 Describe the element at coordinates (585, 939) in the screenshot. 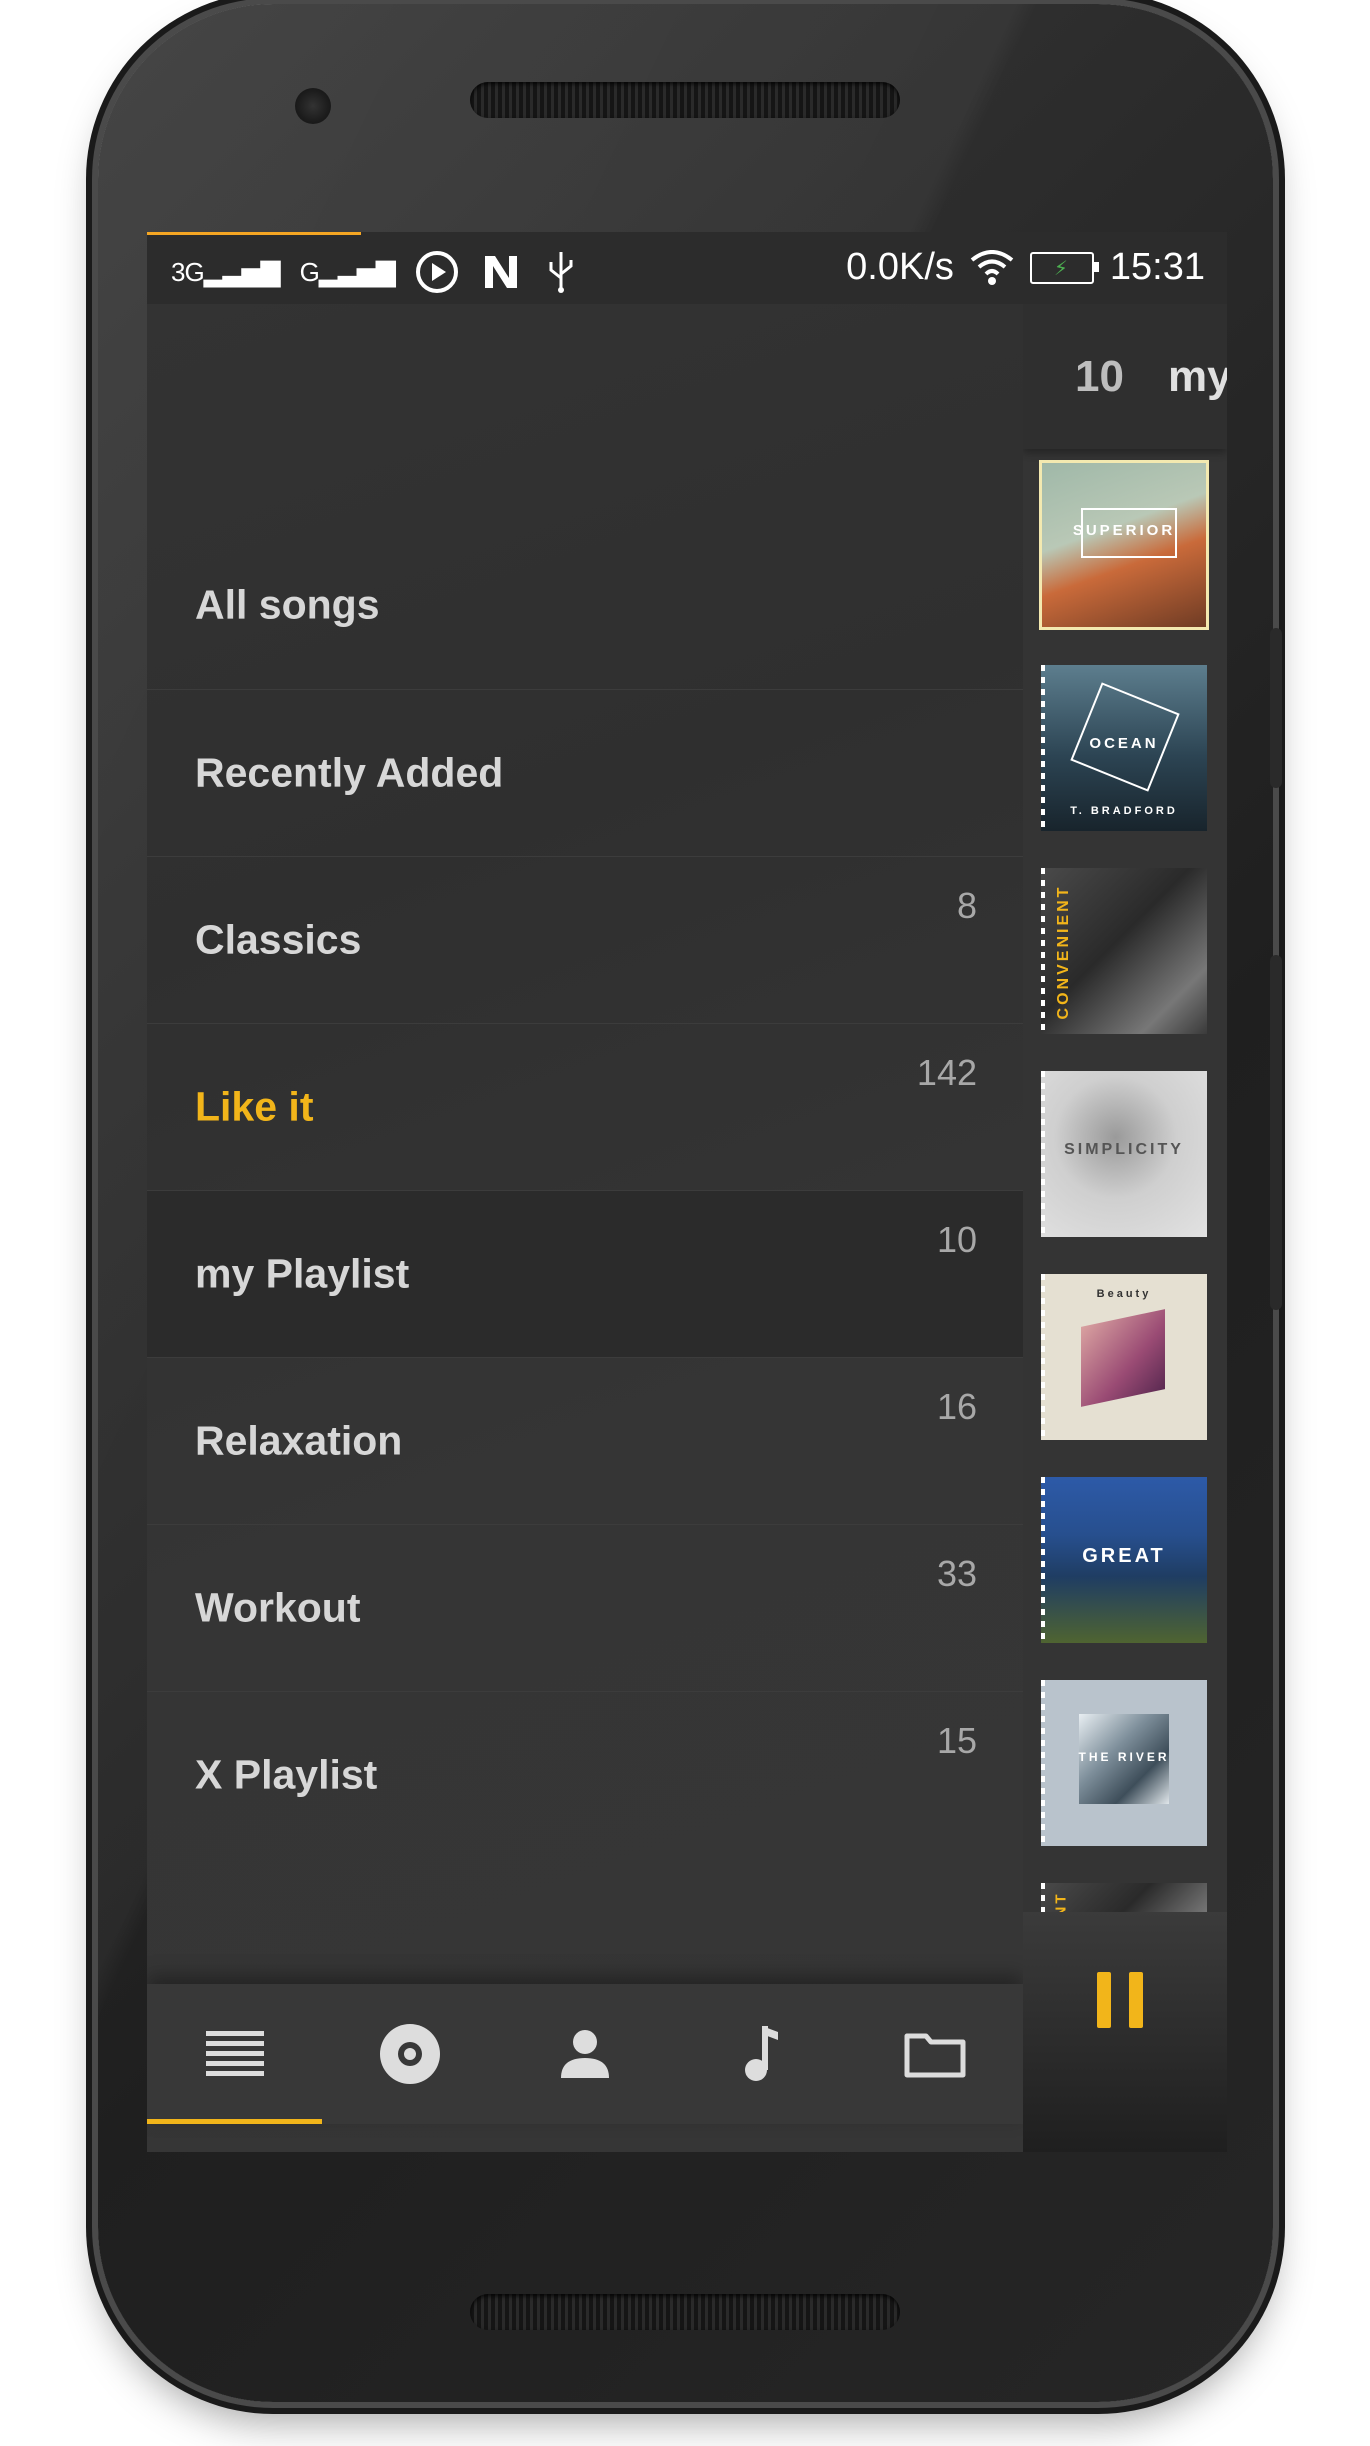

I see `drawer-item-classics: Classics 8` at that location.